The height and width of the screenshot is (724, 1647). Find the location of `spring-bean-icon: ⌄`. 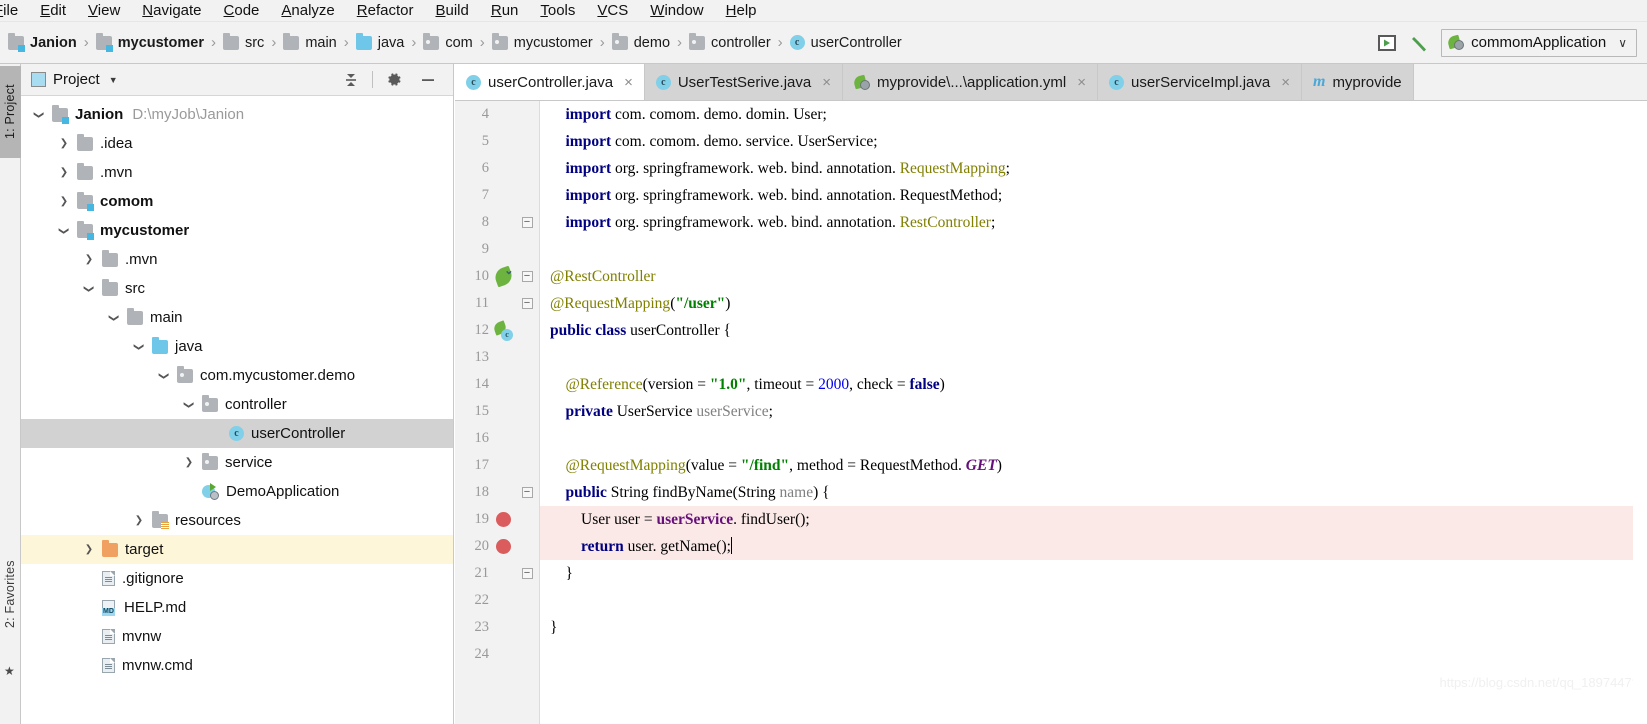

spring-bean-icon: ⌄ is located at coordinates (503, 277).